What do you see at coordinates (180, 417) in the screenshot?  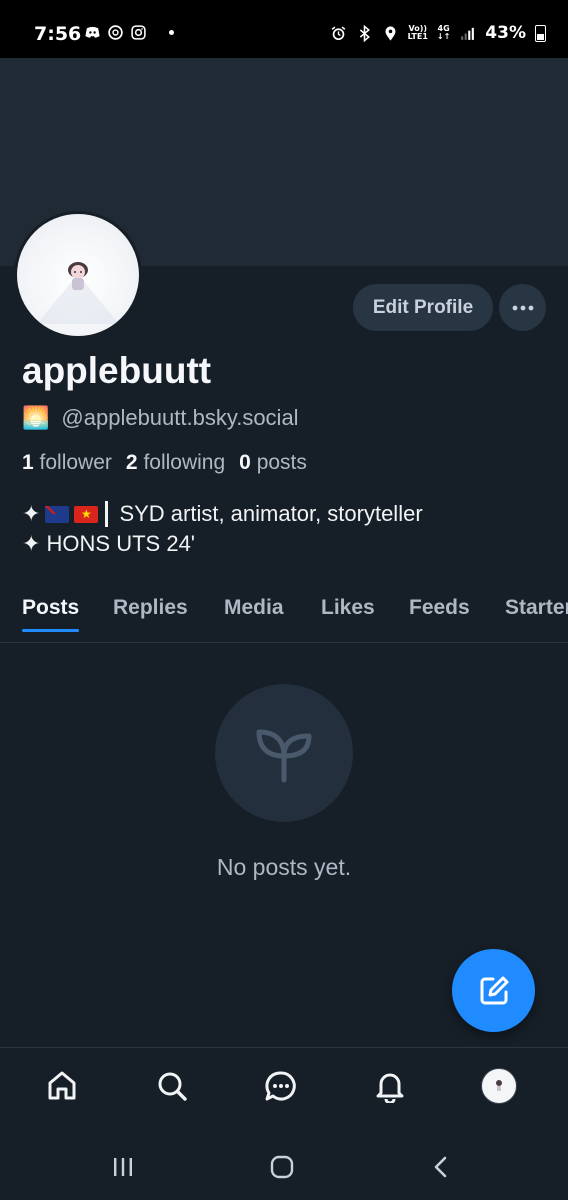 I see `profile-handle: @applebuutt.bsky.social` at bounding box center [180, 417].